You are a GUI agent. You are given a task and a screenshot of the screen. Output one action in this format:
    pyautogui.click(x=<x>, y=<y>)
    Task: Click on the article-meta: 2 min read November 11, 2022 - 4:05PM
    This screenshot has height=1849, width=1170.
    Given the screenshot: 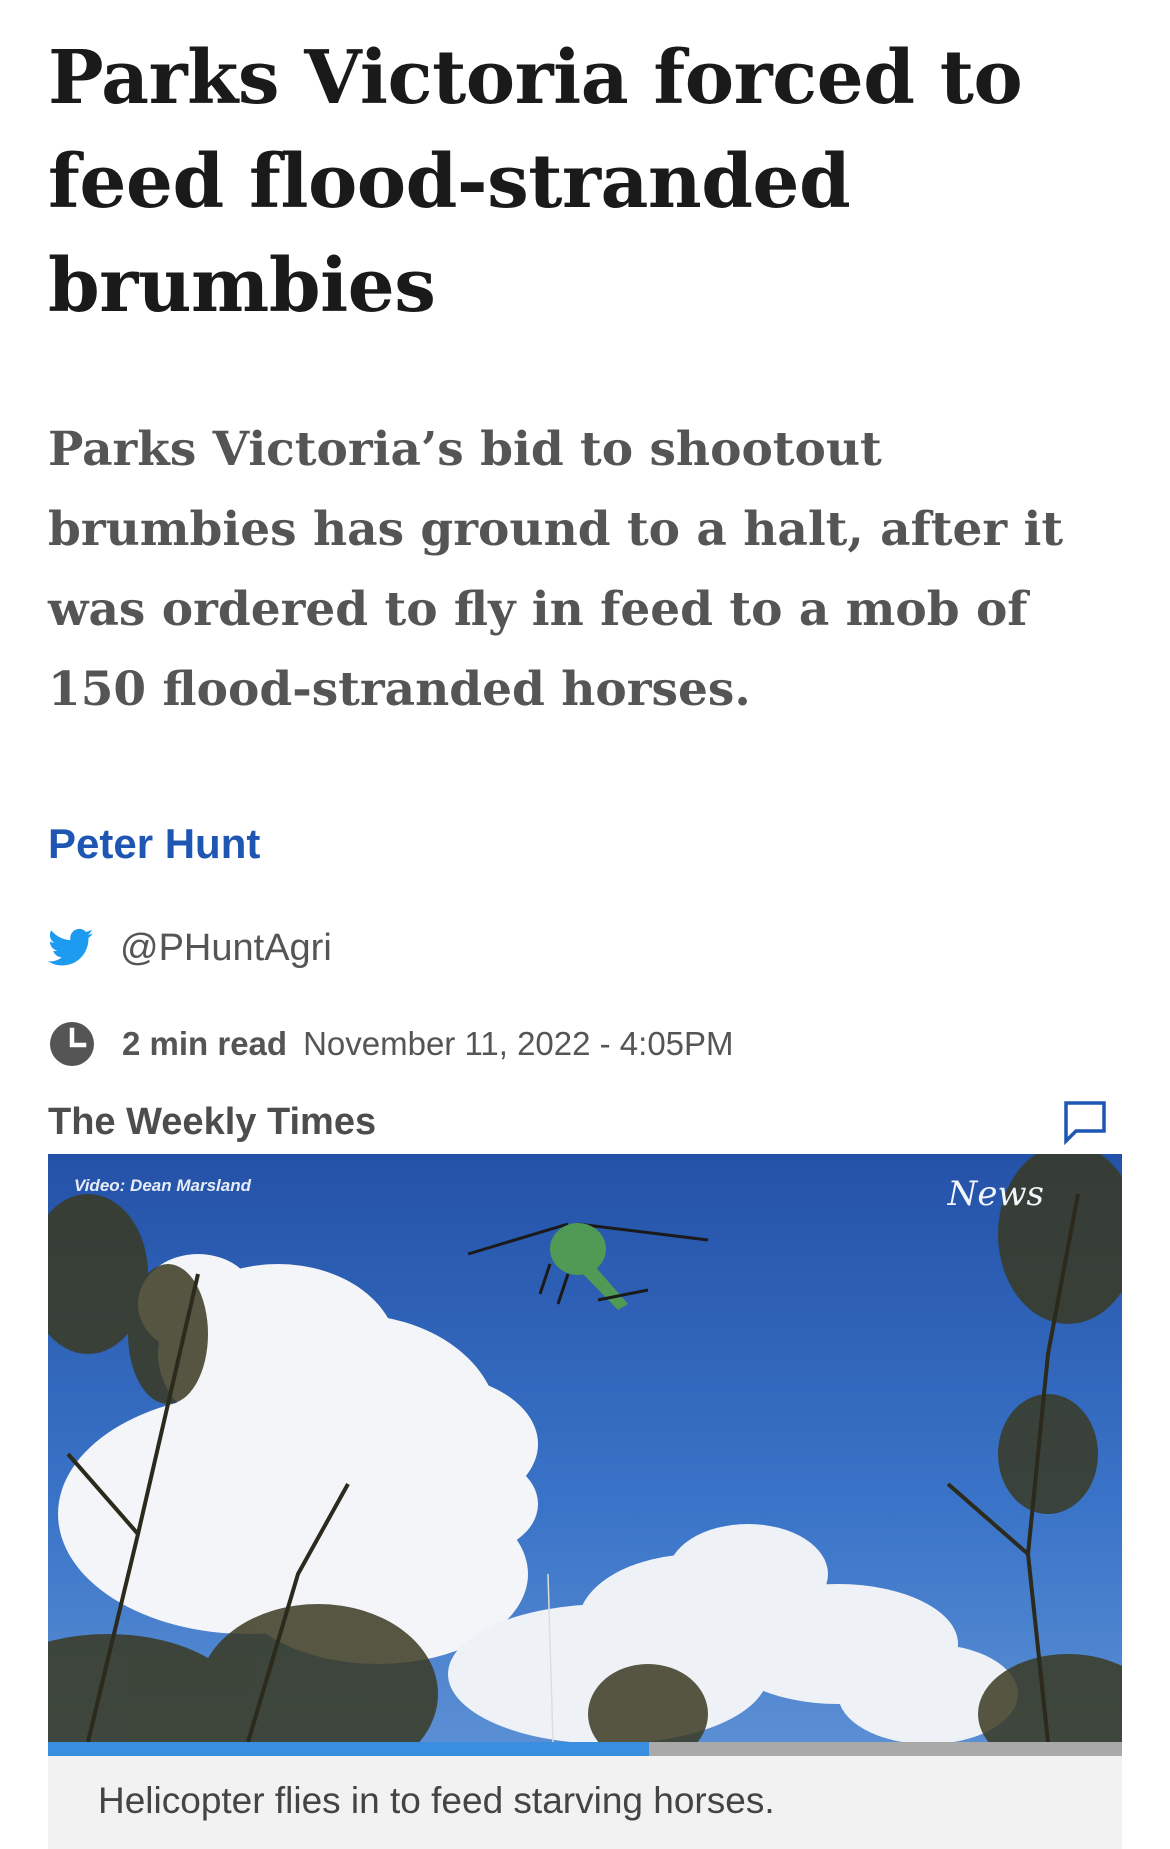 What is the action you would take?
    pyautogui.click(x=585, y=1044)
    